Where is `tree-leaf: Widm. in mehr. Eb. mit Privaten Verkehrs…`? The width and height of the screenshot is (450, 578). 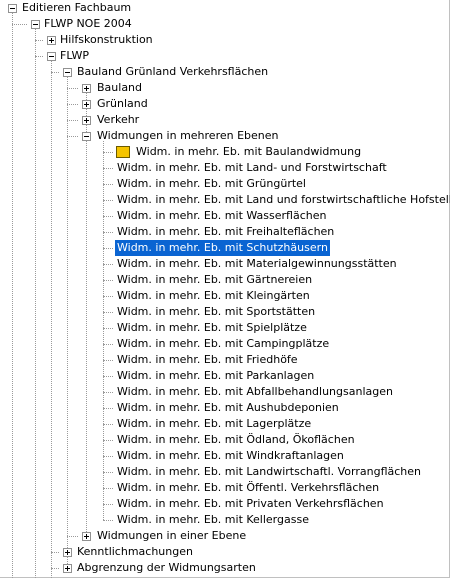 tree-leaf: Widm. in mehr. Eb. mit Privaten Verkehrs… is located at coordinates (250, 504).